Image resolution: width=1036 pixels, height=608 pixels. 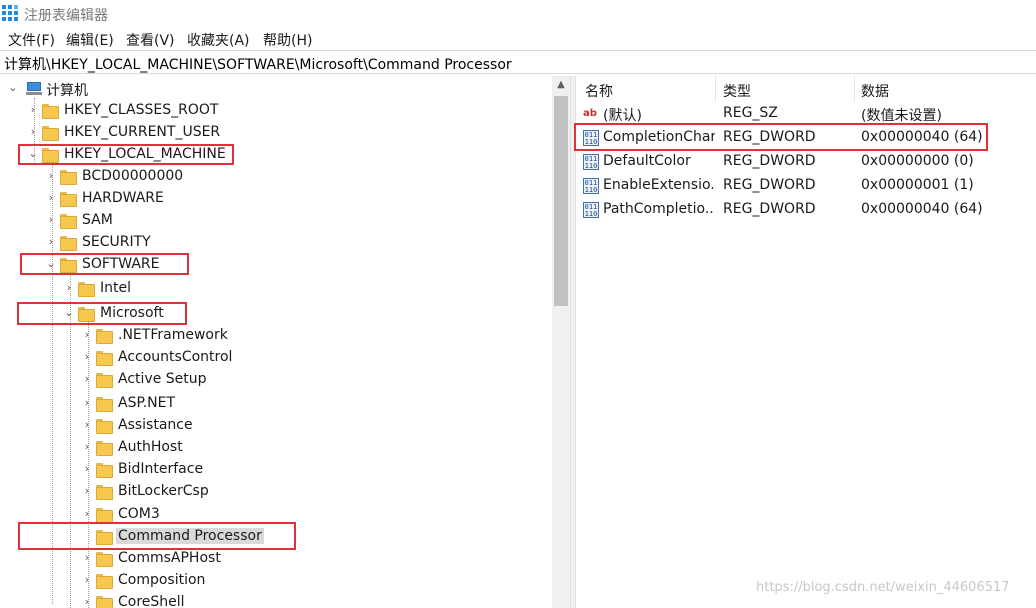 What do you see at coordinates (276, 380) in the screenshot?
I see `tree-item-activesetup: › Active Setup` at bounding box center [276, 380].